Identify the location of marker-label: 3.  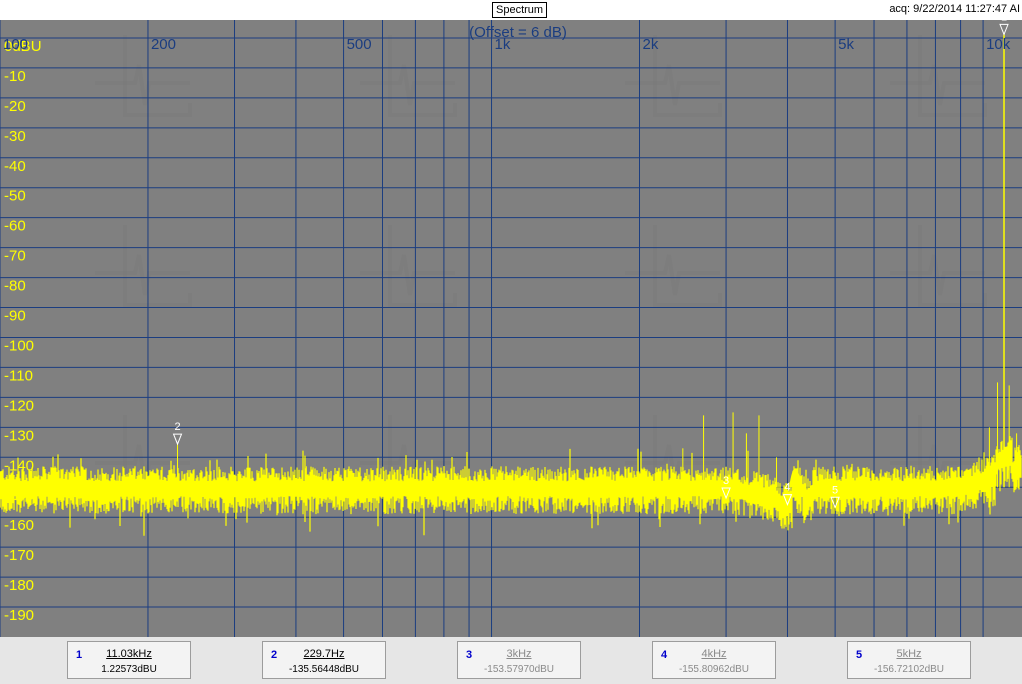
(726, 481).